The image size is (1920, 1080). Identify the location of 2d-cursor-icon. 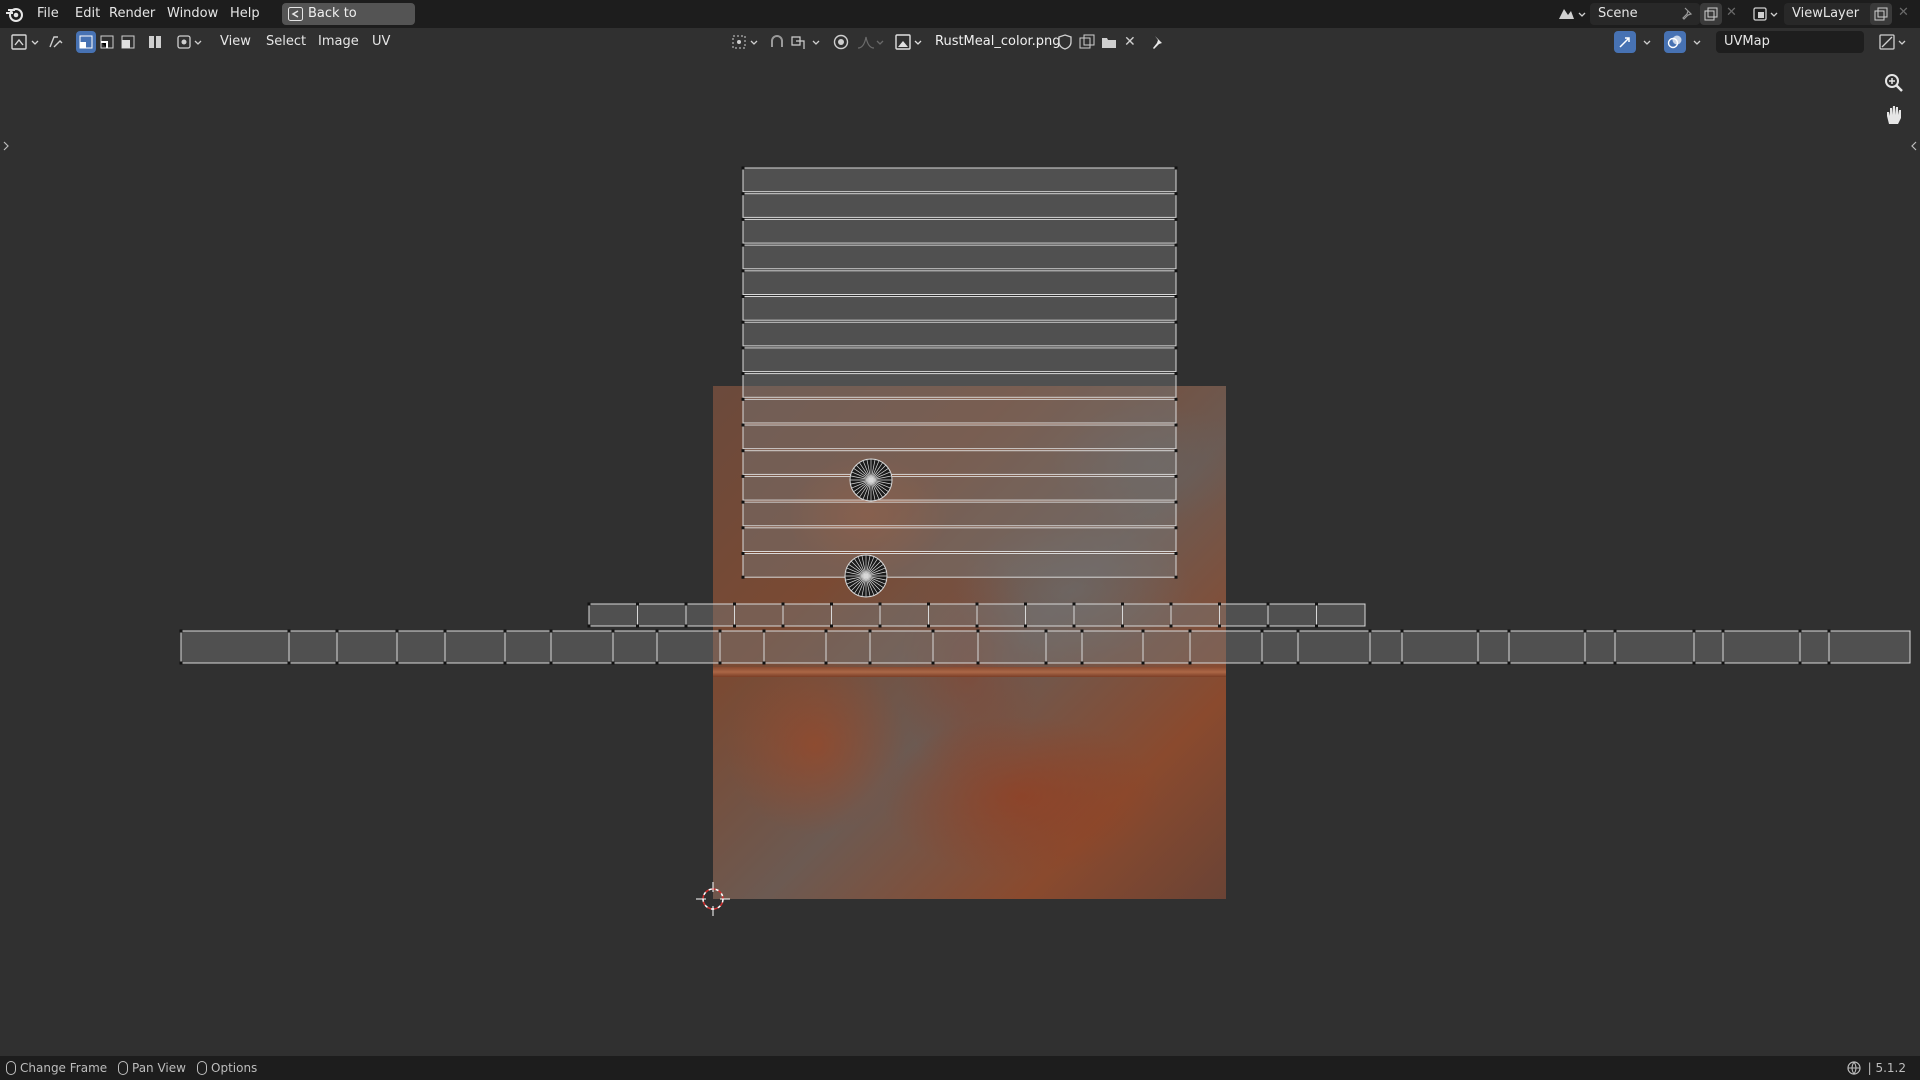
(713, 899).